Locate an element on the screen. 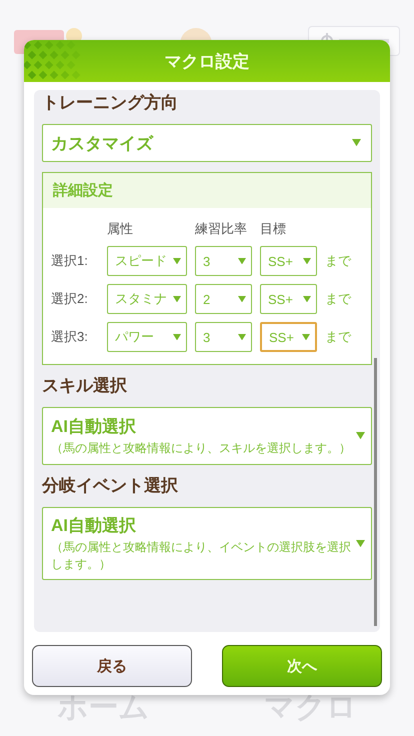 This screenshot has width=414, height=736. ratio-dropdown: 2 is located at coordinates (223, 299).